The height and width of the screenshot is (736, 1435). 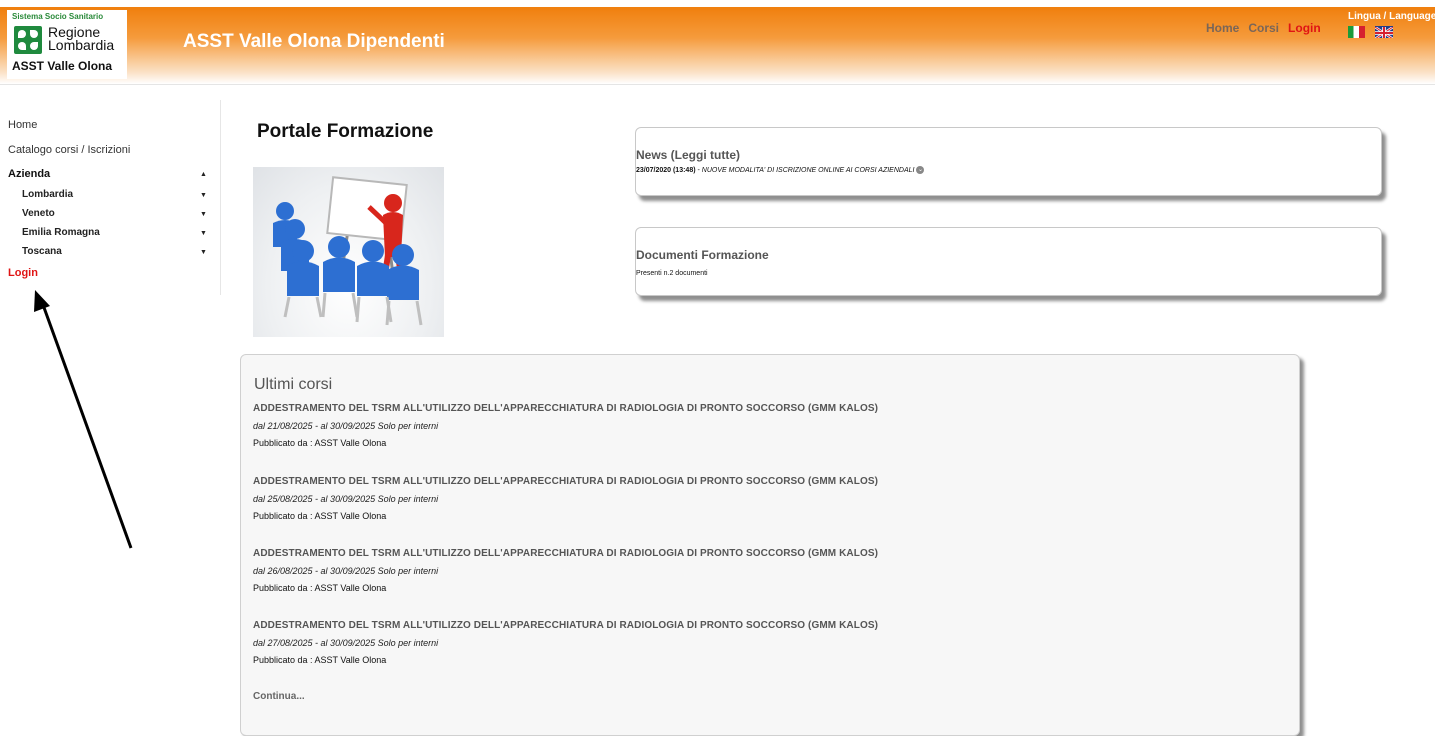 What do you see at coordinates (345, 131) in the screenshot?
I see `page-title: Portale Formazione` at bounding box center [345, 131].